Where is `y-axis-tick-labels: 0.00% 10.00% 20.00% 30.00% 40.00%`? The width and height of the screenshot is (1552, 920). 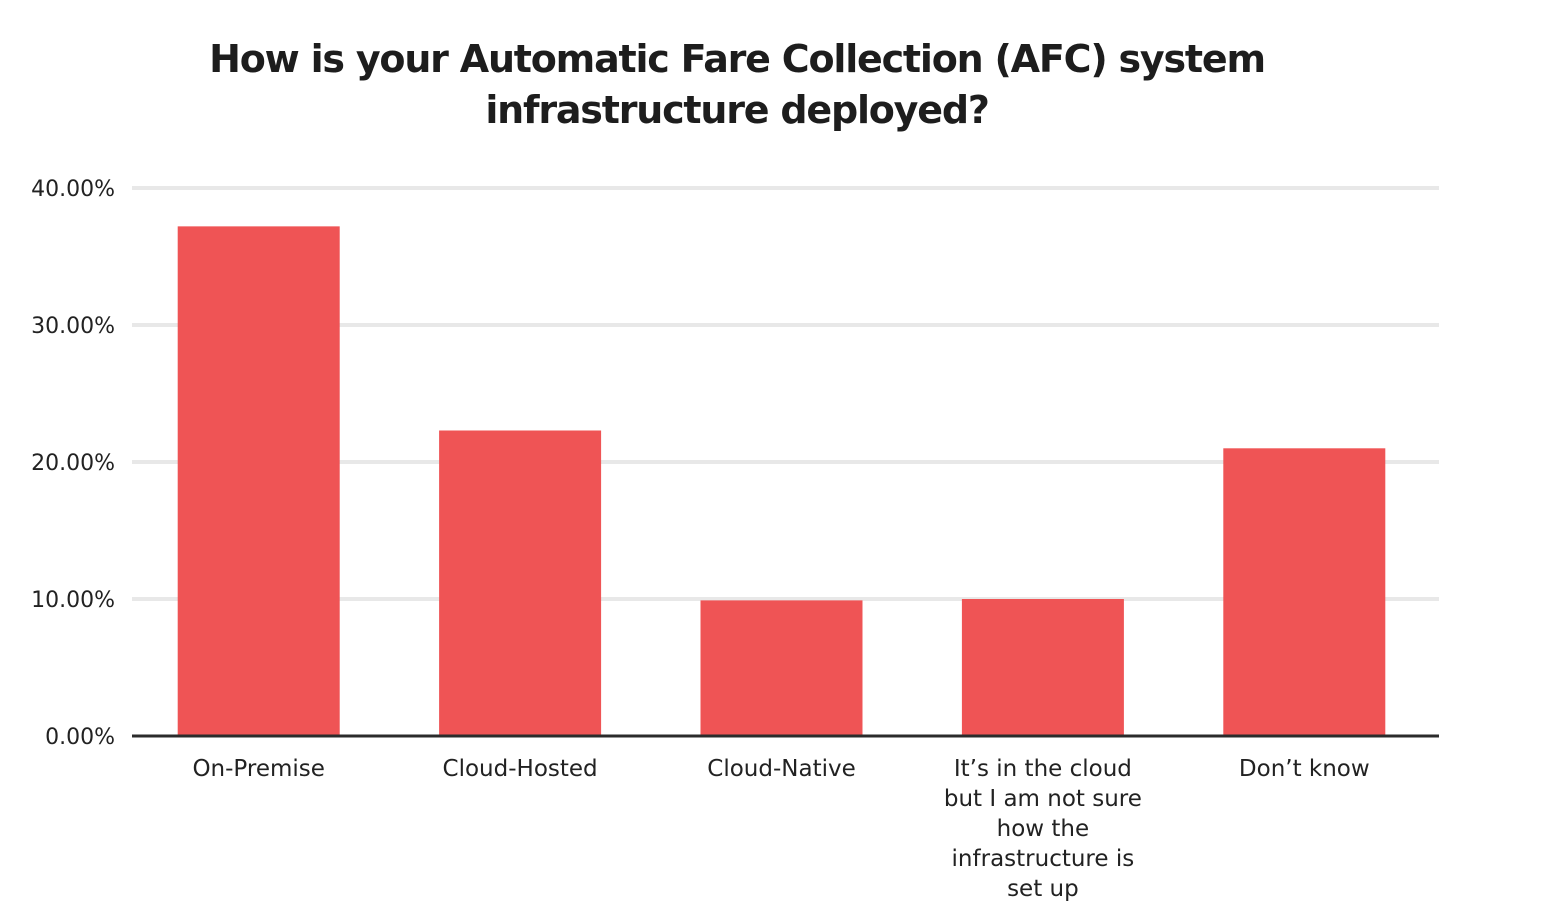 y-axis-tick-labels: 0.00% 10.00% 20.00% 30.00% 40.00% is located at coordinates (73, 463).